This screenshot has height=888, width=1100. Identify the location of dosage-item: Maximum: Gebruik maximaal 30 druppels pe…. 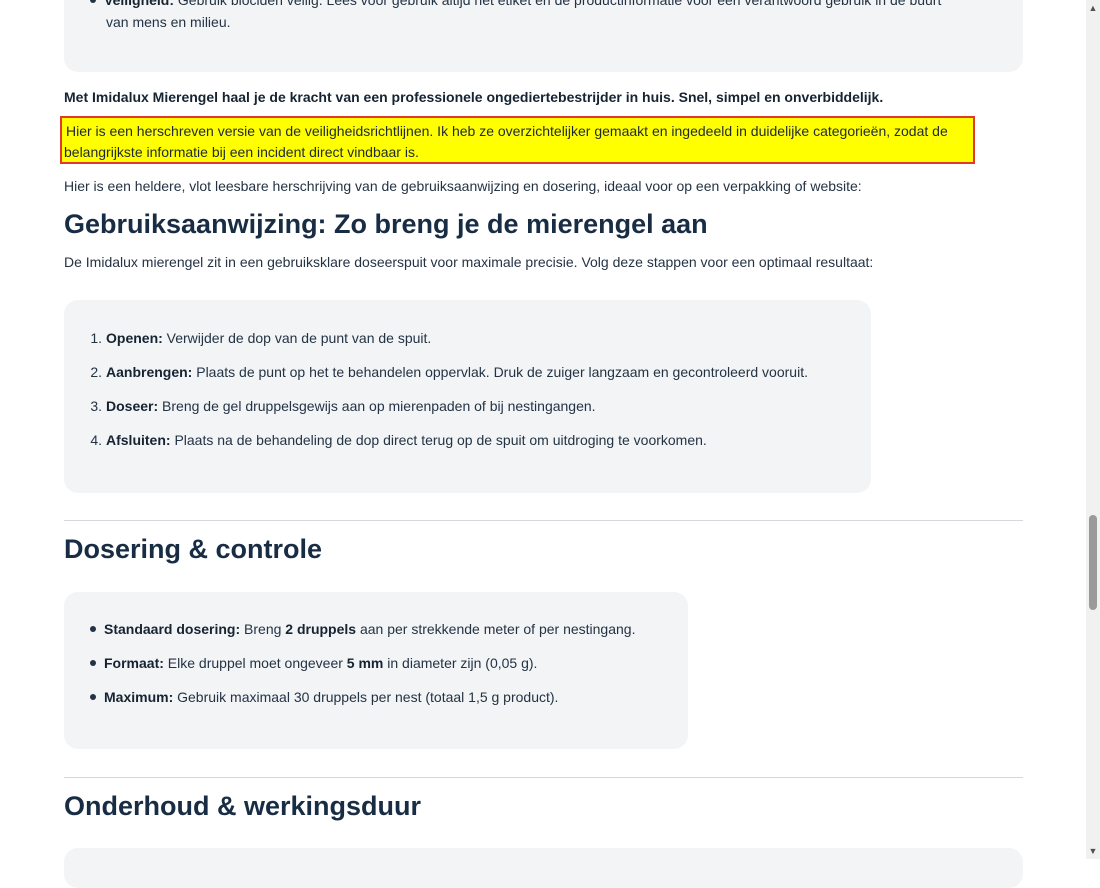
(324, 697).